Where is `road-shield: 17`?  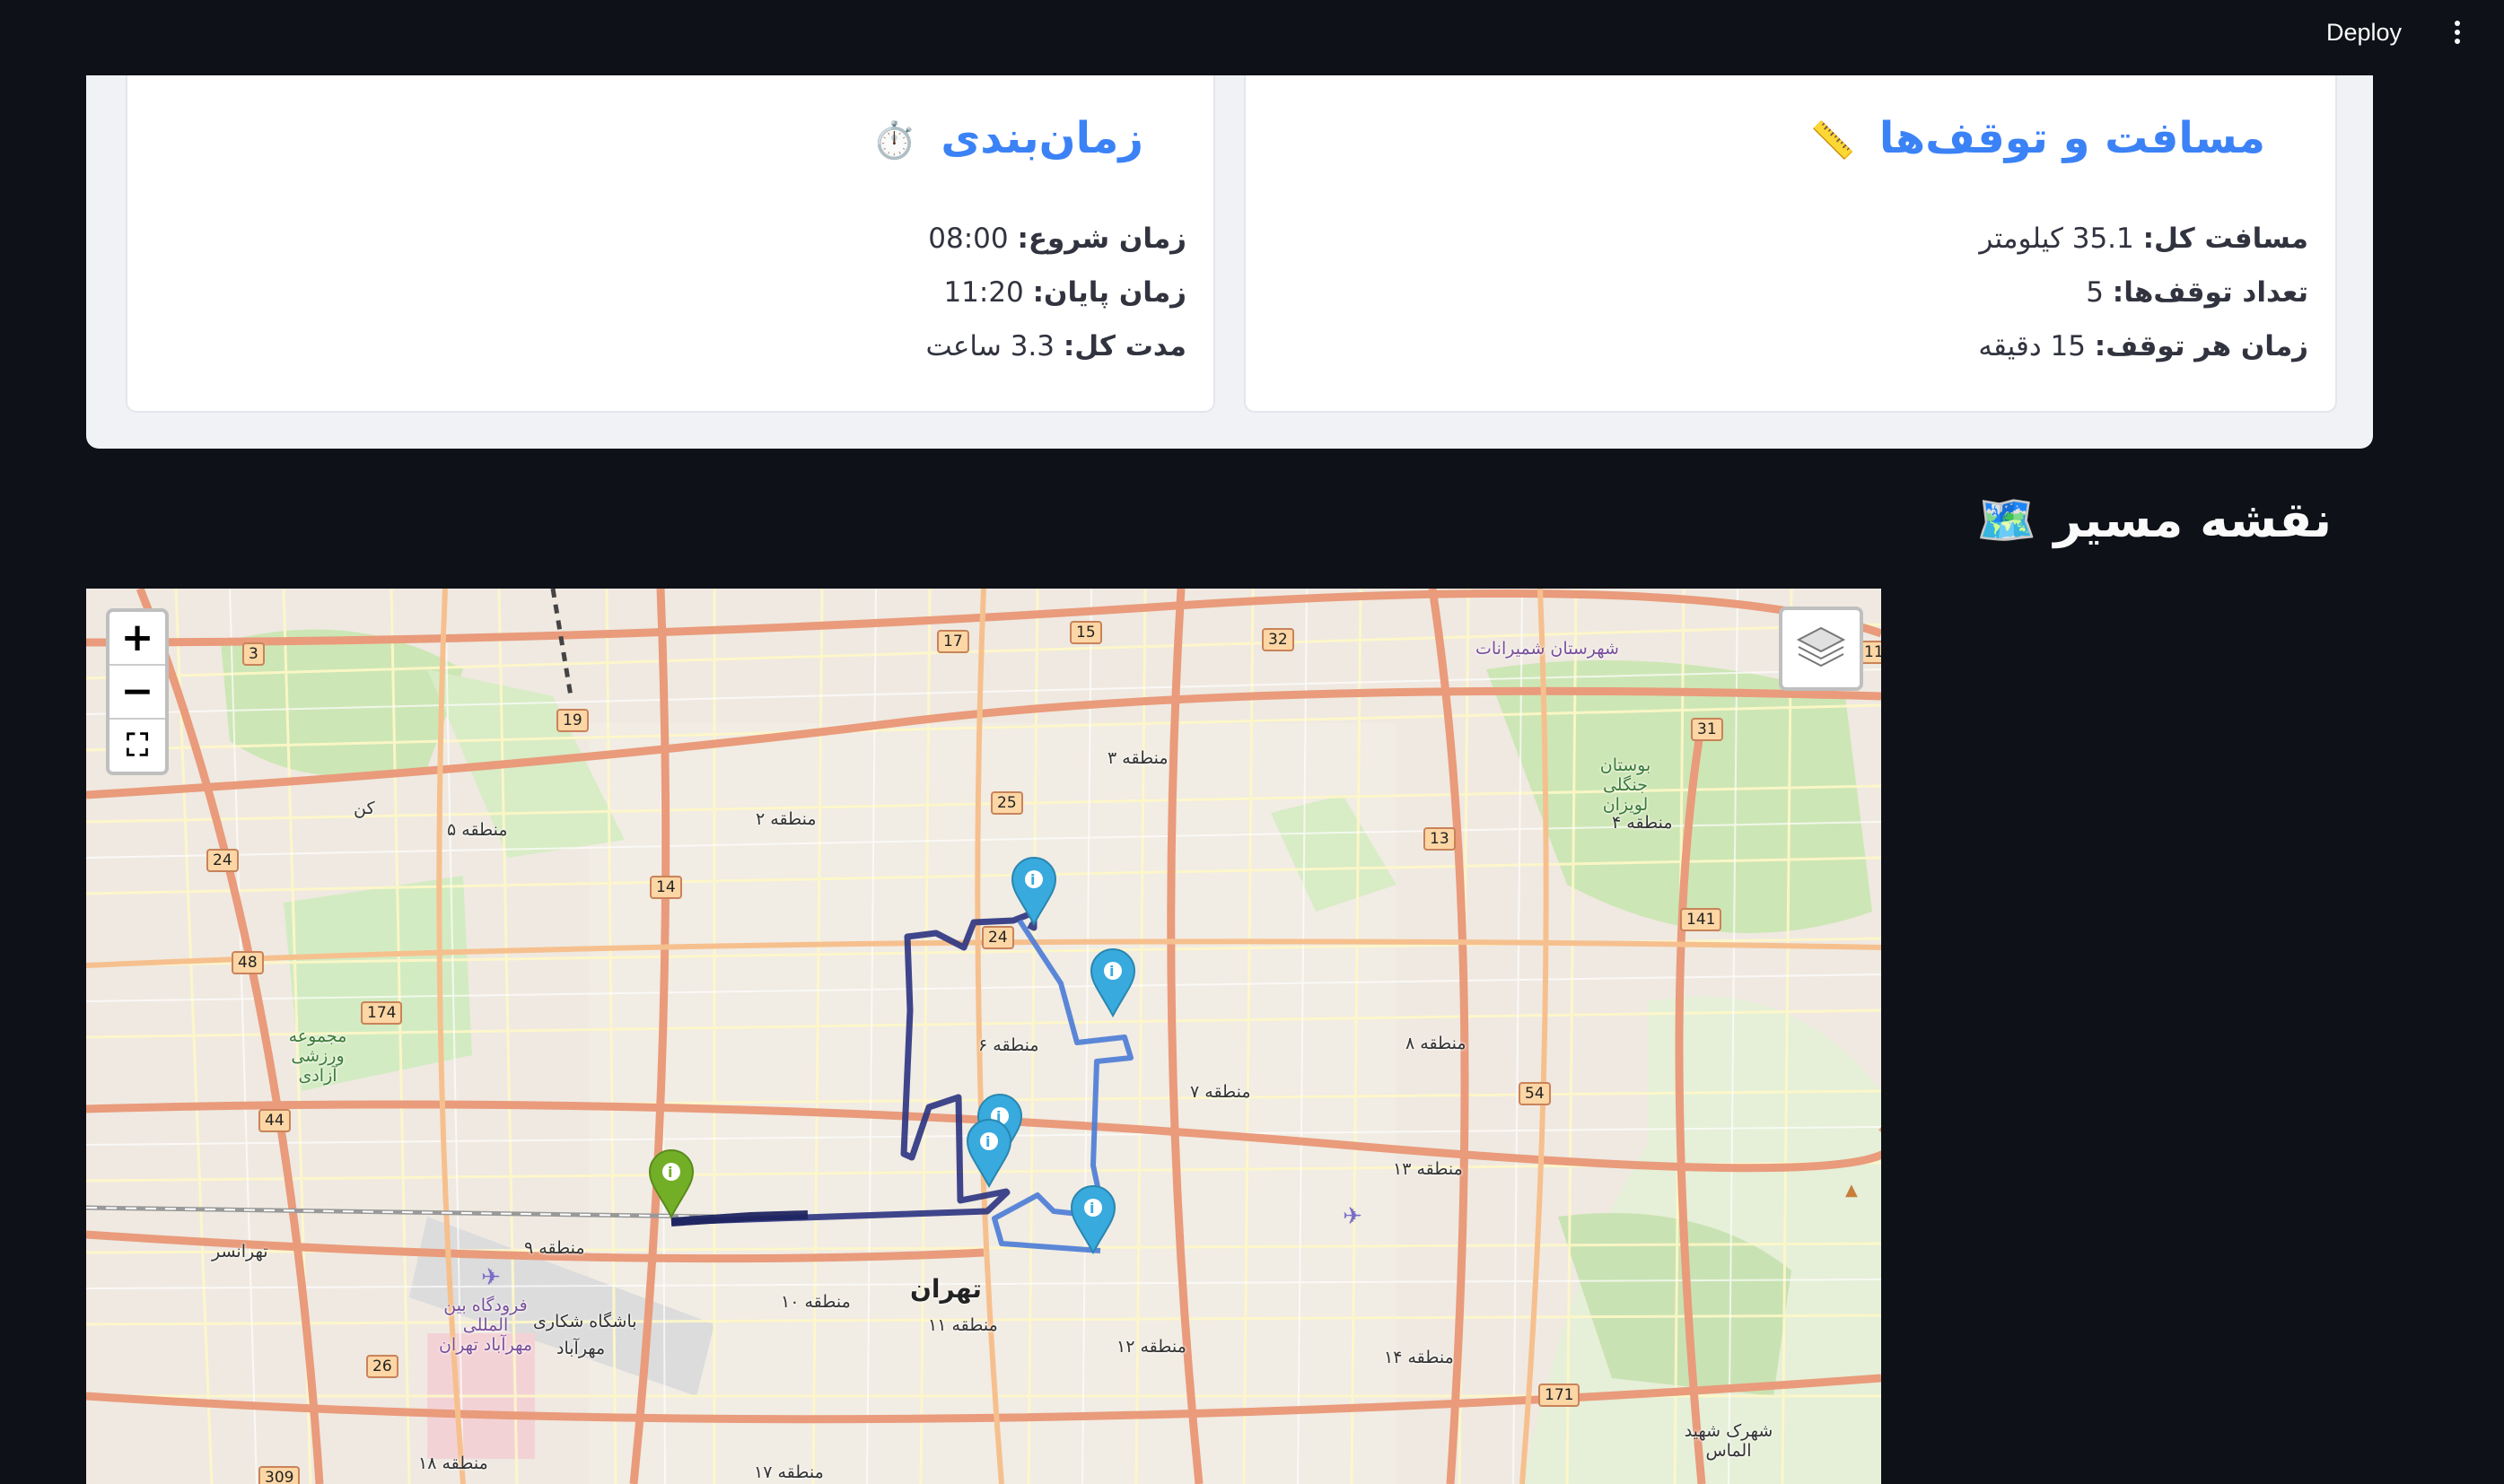 road-shield: 17 is located at coordinates (953, 641).